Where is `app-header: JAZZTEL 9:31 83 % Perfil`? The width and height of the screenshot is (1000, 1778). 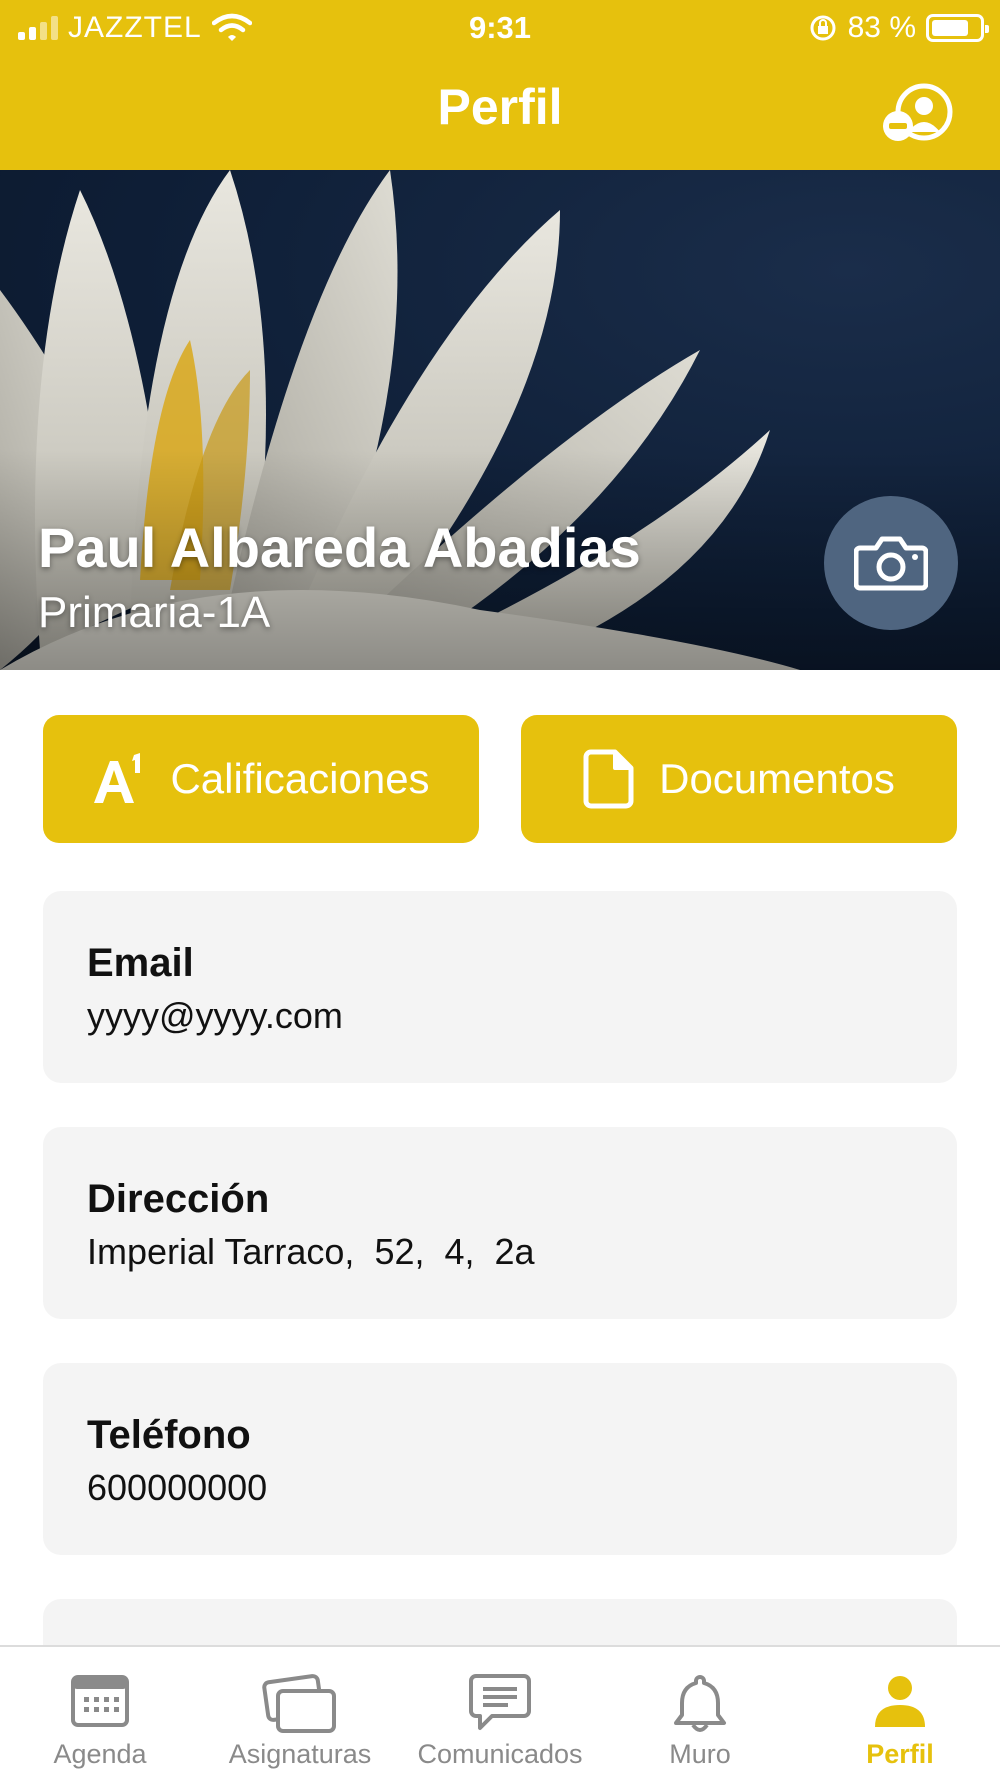
app-header: JAZZTEL 9:31 83 % Perfil is located at coordinates (500, 85).